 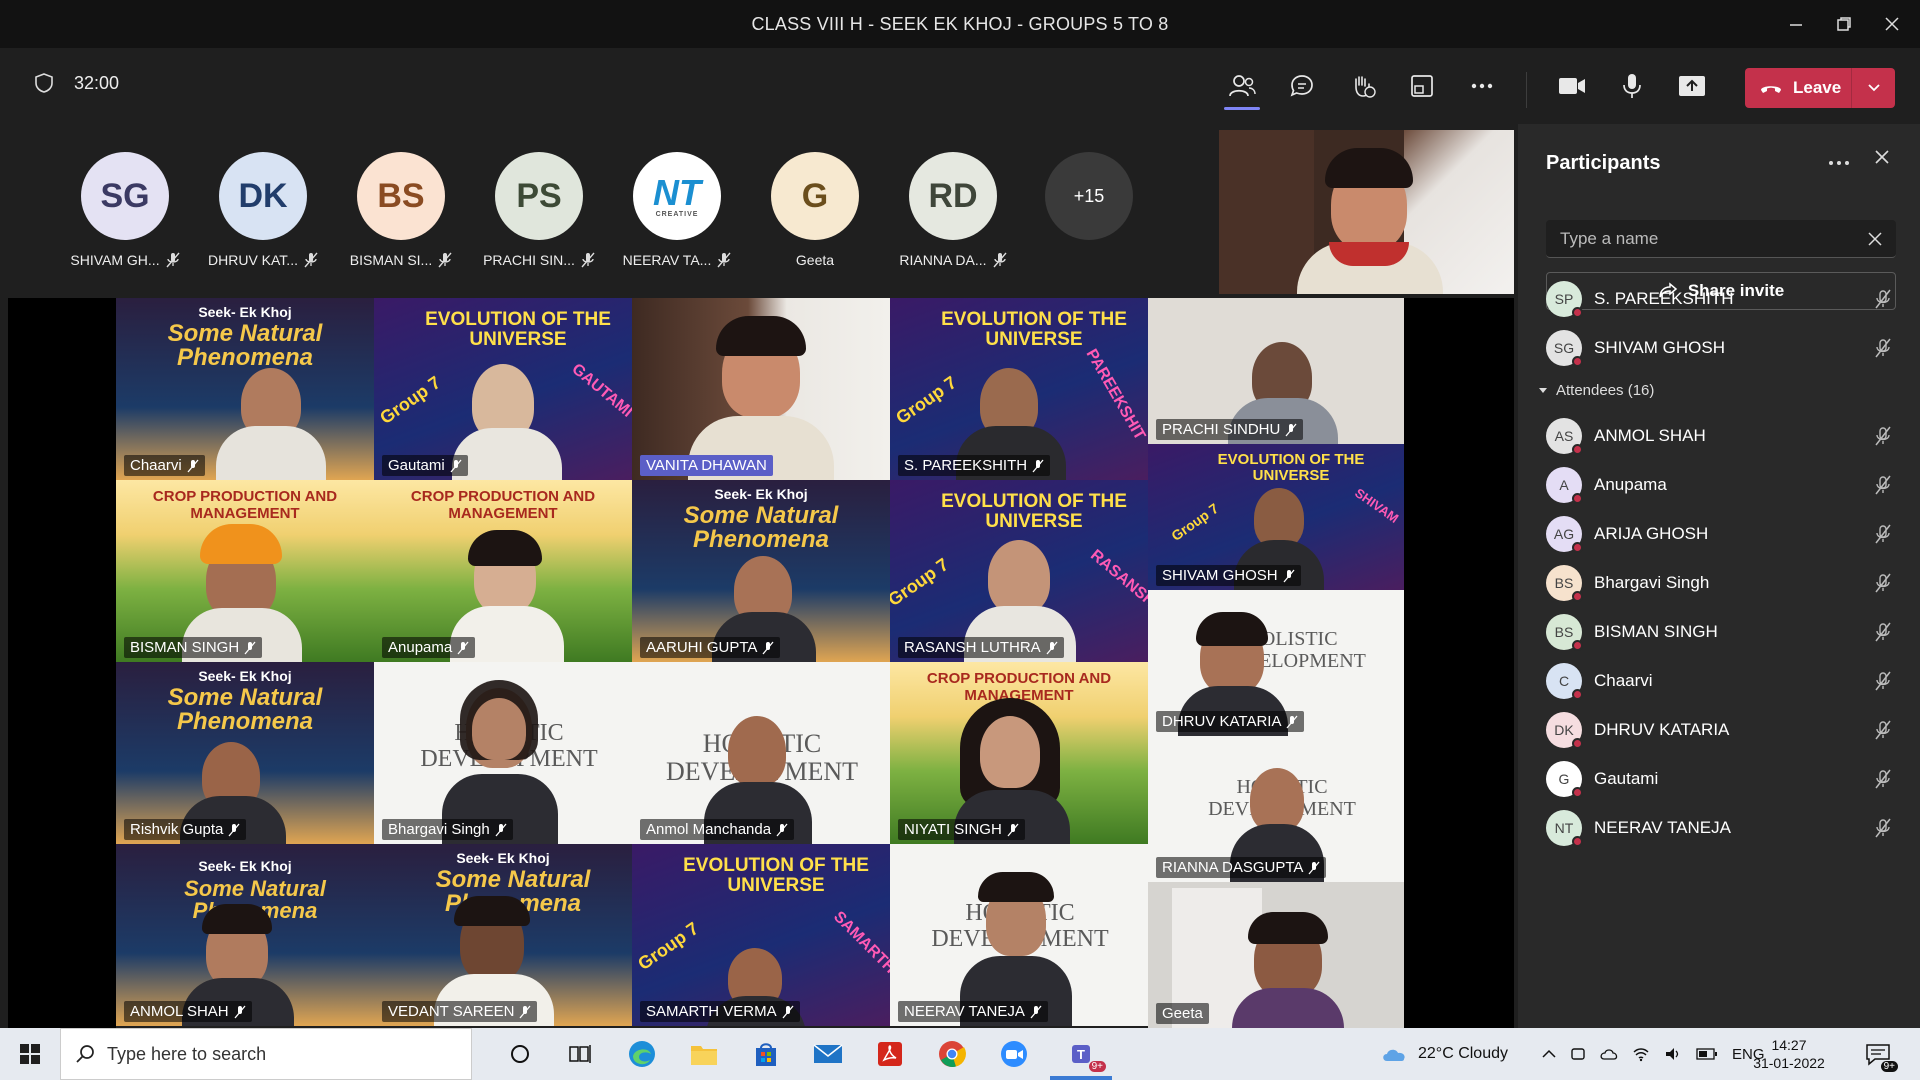 I want to click on participant-row: AS ANMOL SHAH, so click(x=1721, y=436).